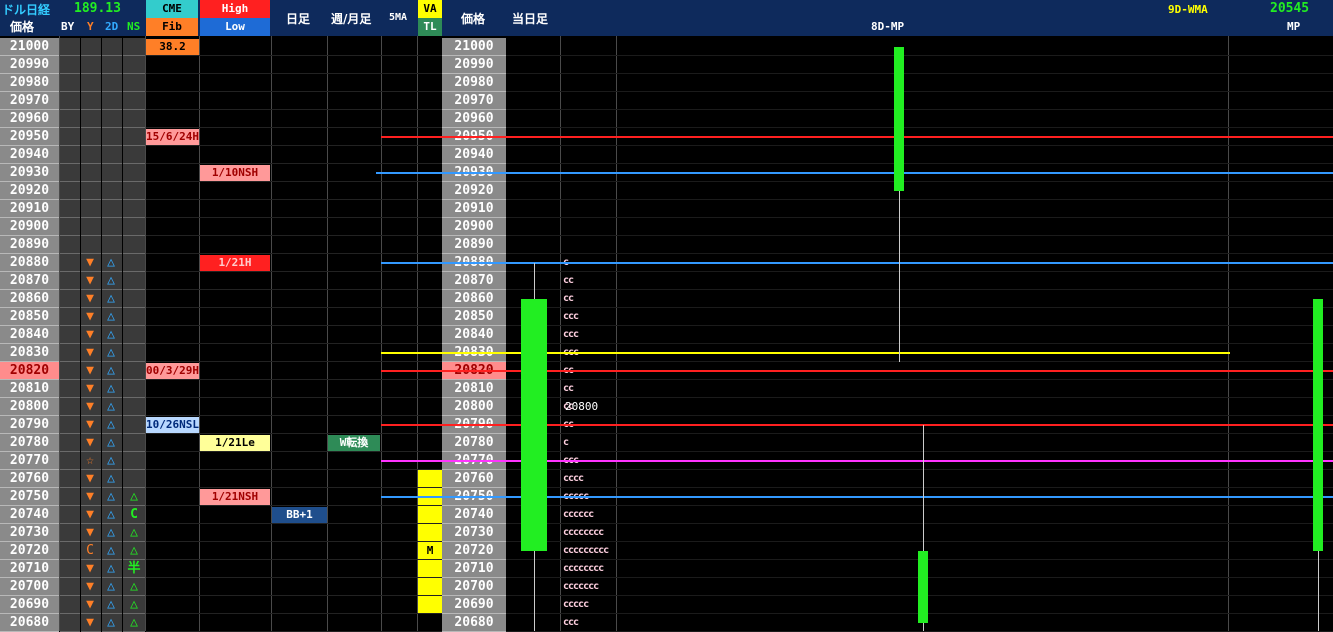 Image resolution: width=1333 pixels, height=632 pixels. I want to click on header-title: ドル日経, so click(26, 10).